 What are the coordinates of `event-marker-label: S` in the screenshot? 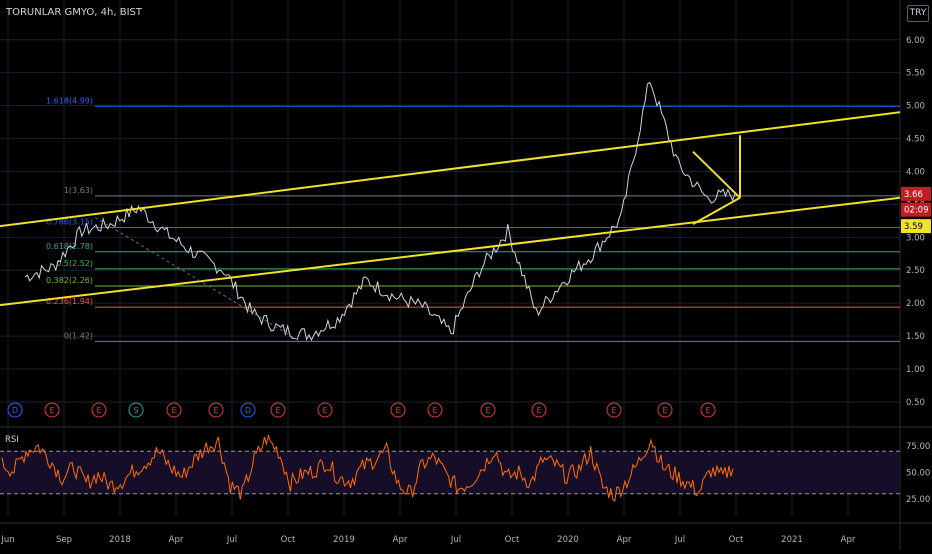 It's located at (135, 410).